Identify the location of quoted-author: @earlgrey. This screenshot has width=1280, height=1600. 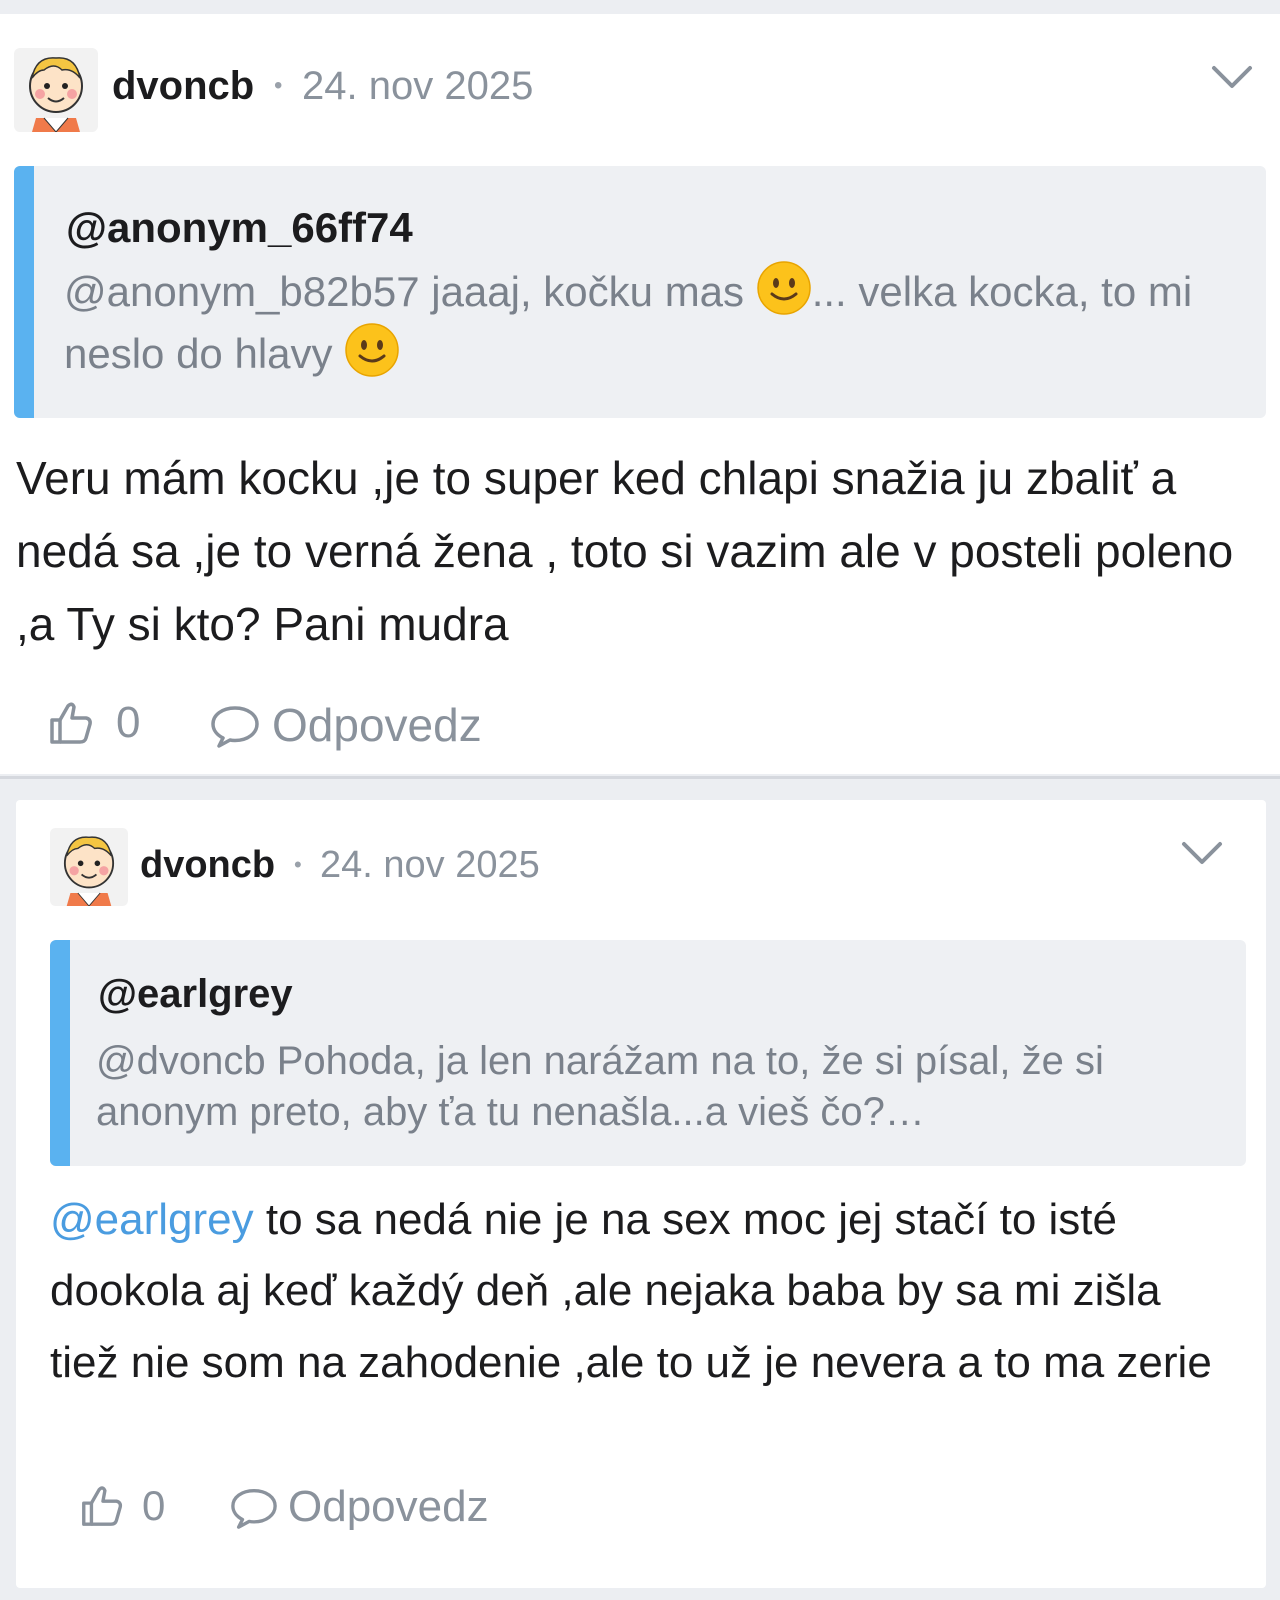
(195, 994).